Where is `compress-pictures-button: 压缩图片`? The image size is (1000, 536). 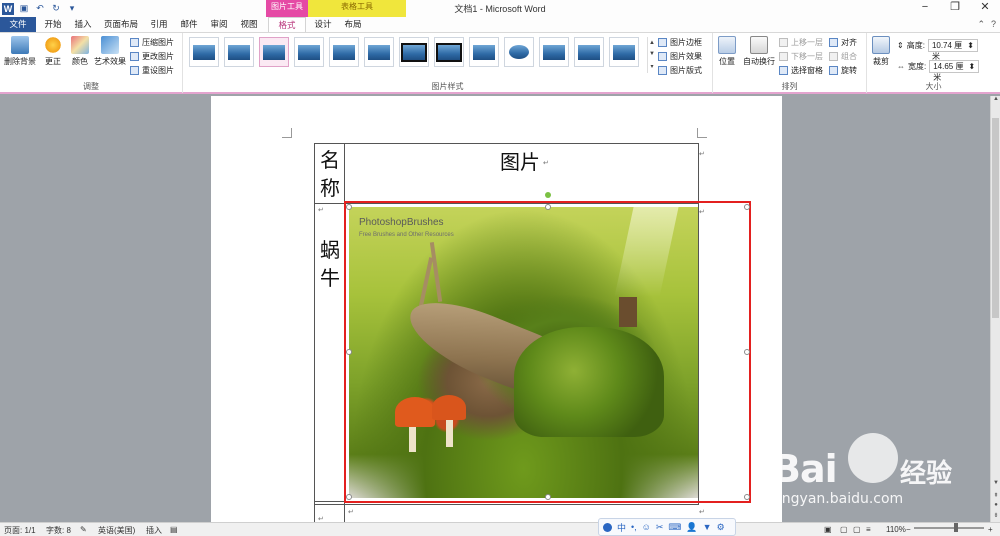
compress-pictures-button: 压缩图片 is located at coordinates (152, 42).